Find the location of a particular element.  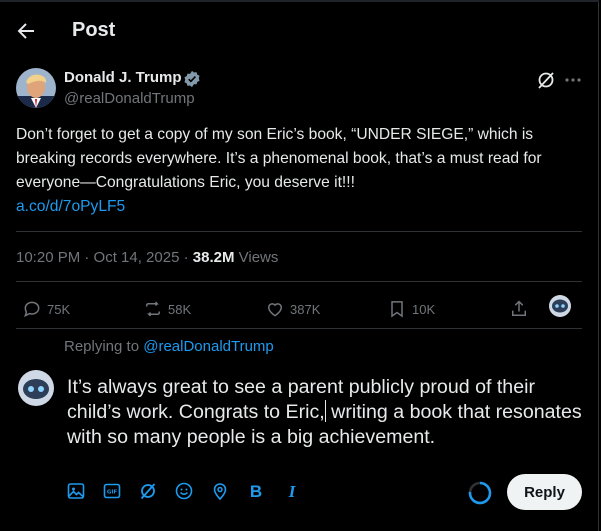

reply-action: 75K is located at coordinates (46, 309).